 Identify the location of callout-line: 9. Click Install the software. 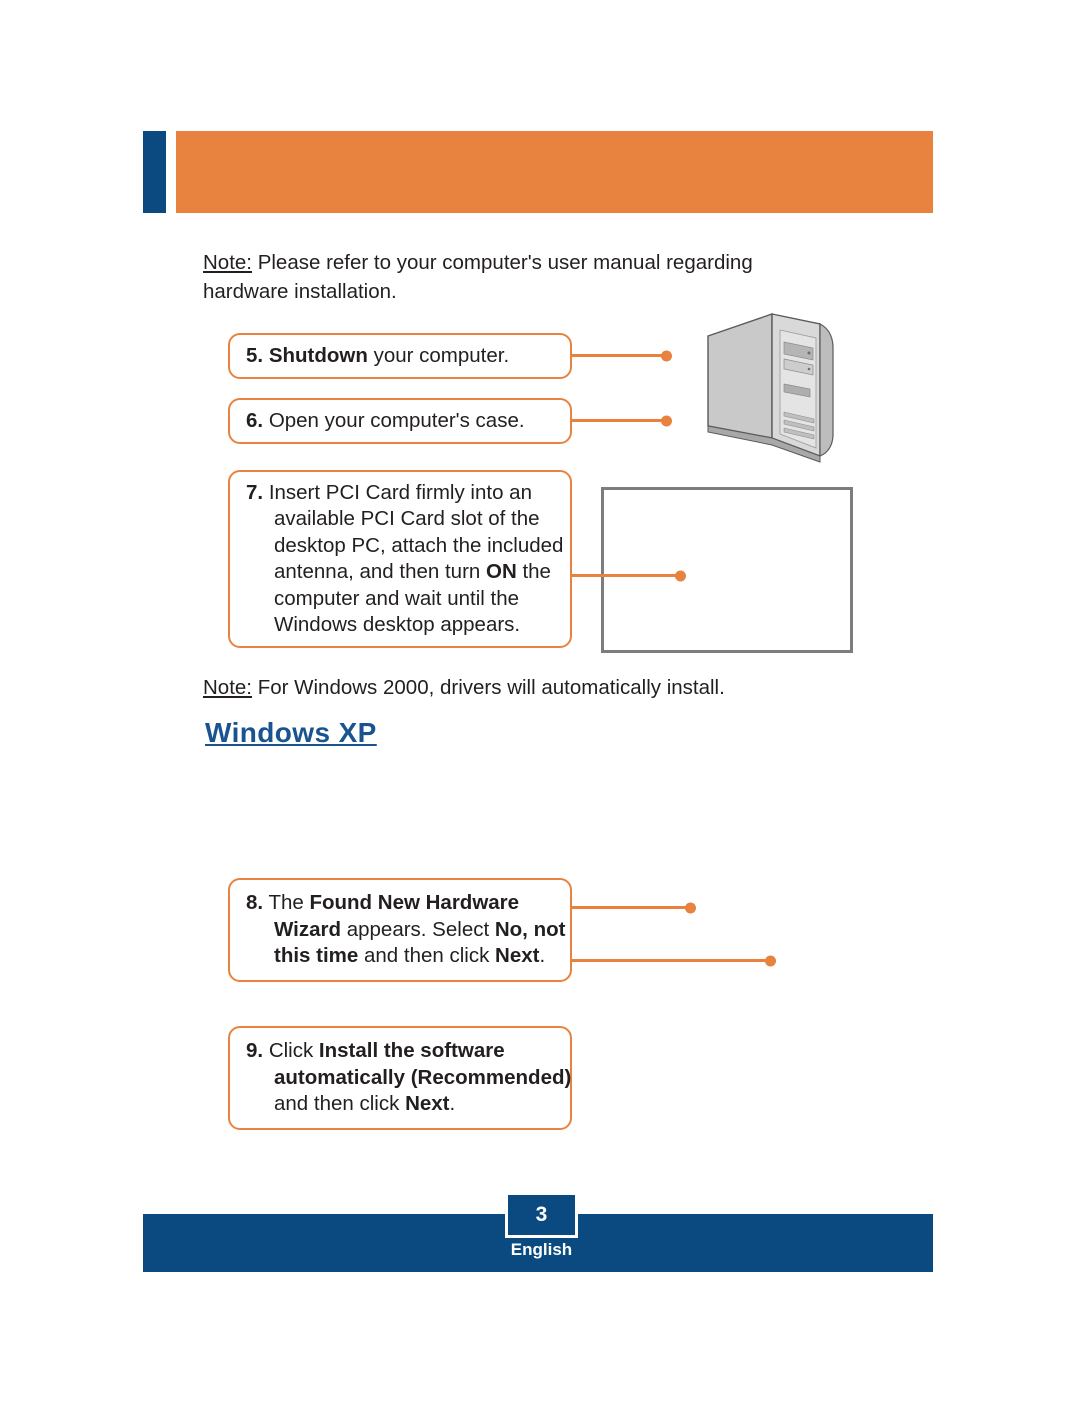
(408, 1051).